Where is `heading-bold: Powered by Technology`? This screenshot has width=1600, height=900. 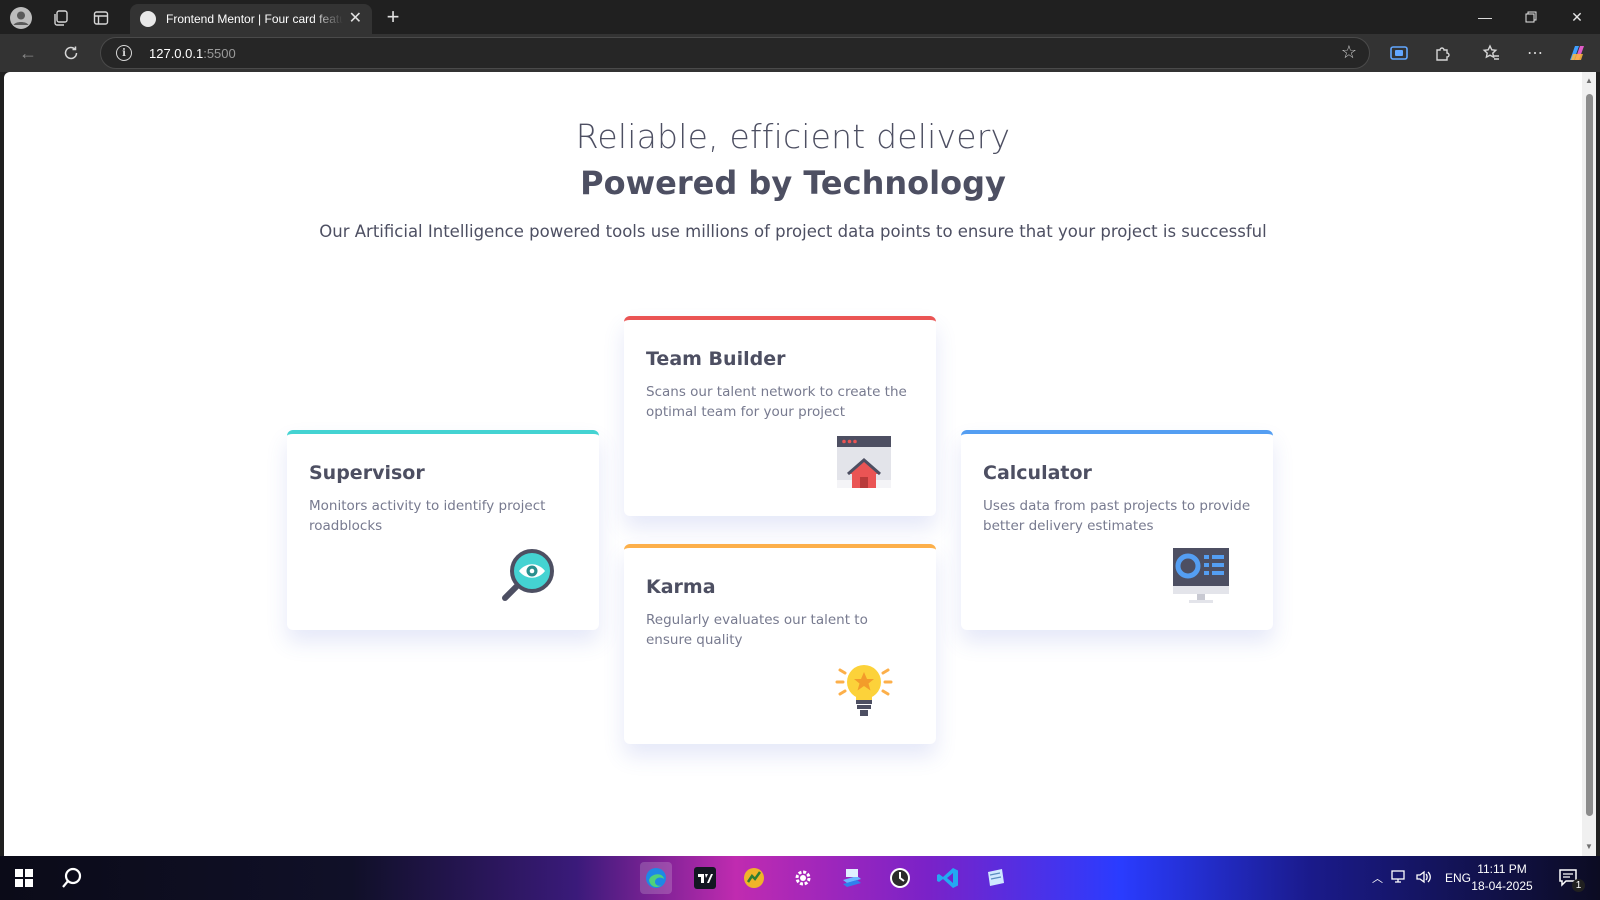 heading-bold: Powered by Technology is located at coordinates (793, 183).